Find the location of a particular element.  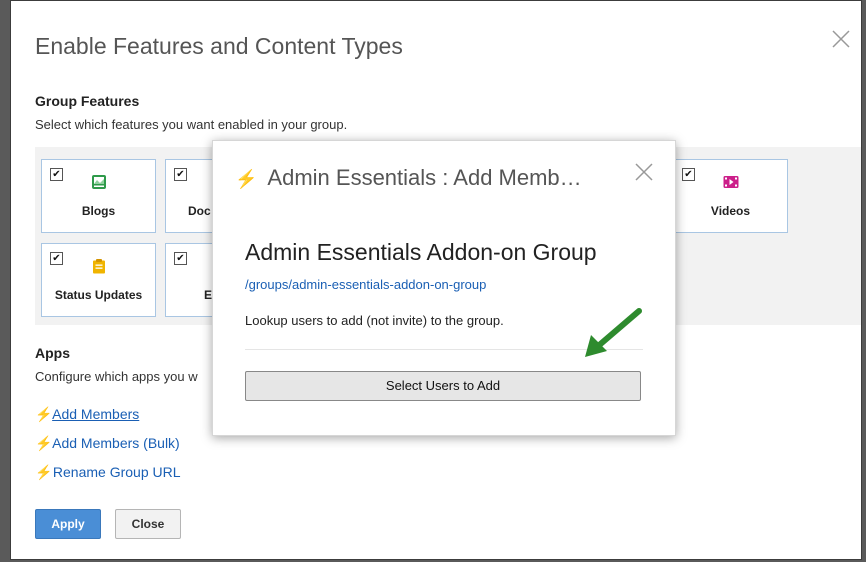

feature-tile-blogs: ✔ Blogs is located at coordinates (98, 196).